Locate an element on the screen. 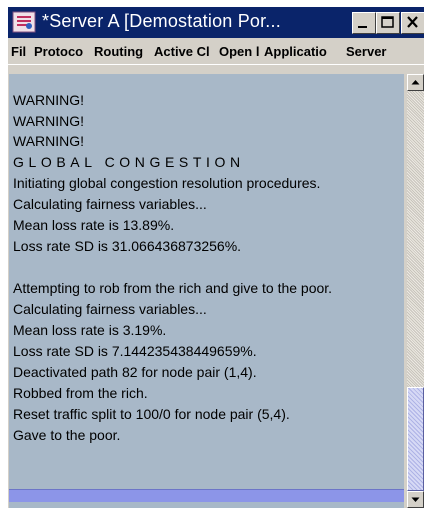 The height and width of the screenshot is (508, 424). horizontal-scrollbar is located at coordinates (206, 495).